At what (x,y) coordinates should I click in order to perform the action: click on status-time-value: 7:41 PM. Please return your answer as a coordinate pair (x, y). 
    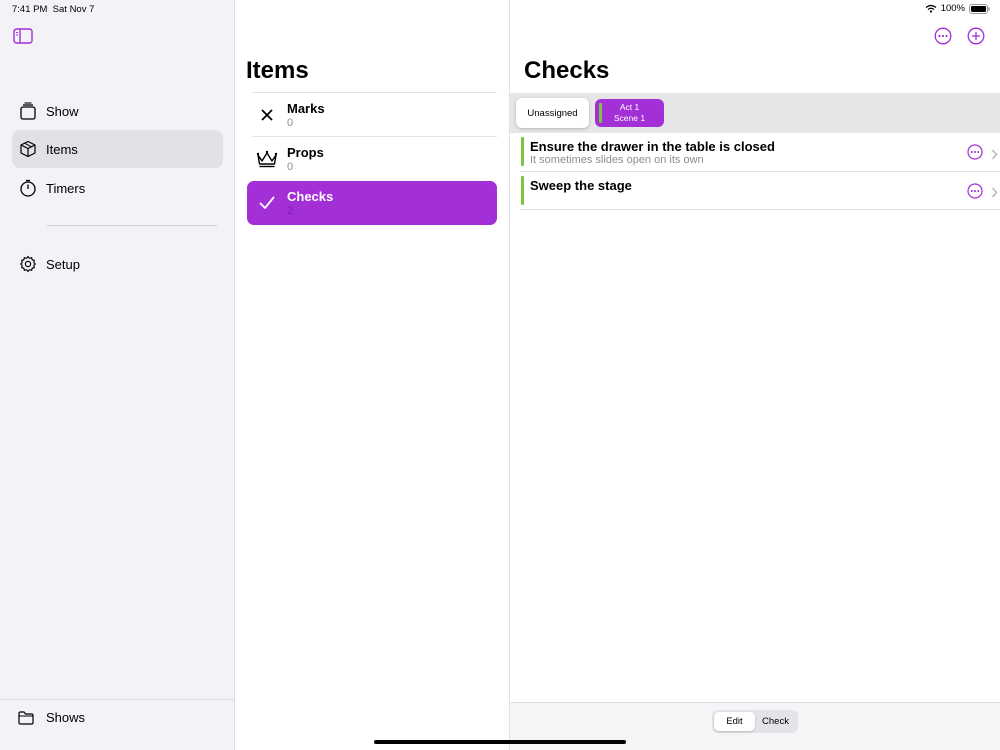
    Looking at the image, I should click on (30, 9).